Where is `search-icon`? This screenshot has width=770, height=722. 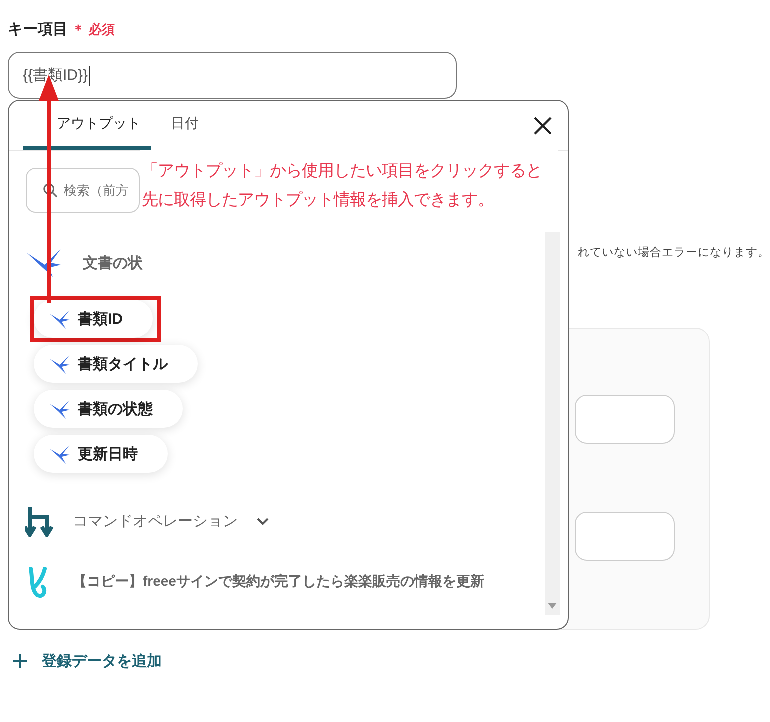
search-icon is located at coordinates (50, 190).